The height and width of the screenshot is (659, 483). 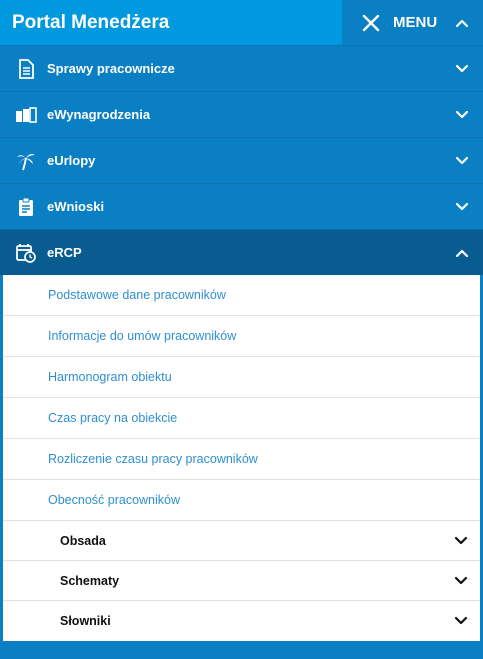 I want to click on nav-section-eurlopy: eUrlopy, so click(x=241, y=160).